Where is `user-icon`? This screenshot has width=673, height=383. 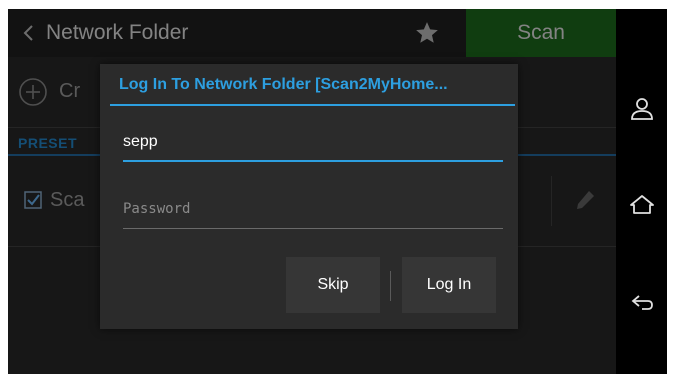 user-icon is located at coordinates (642, 109).